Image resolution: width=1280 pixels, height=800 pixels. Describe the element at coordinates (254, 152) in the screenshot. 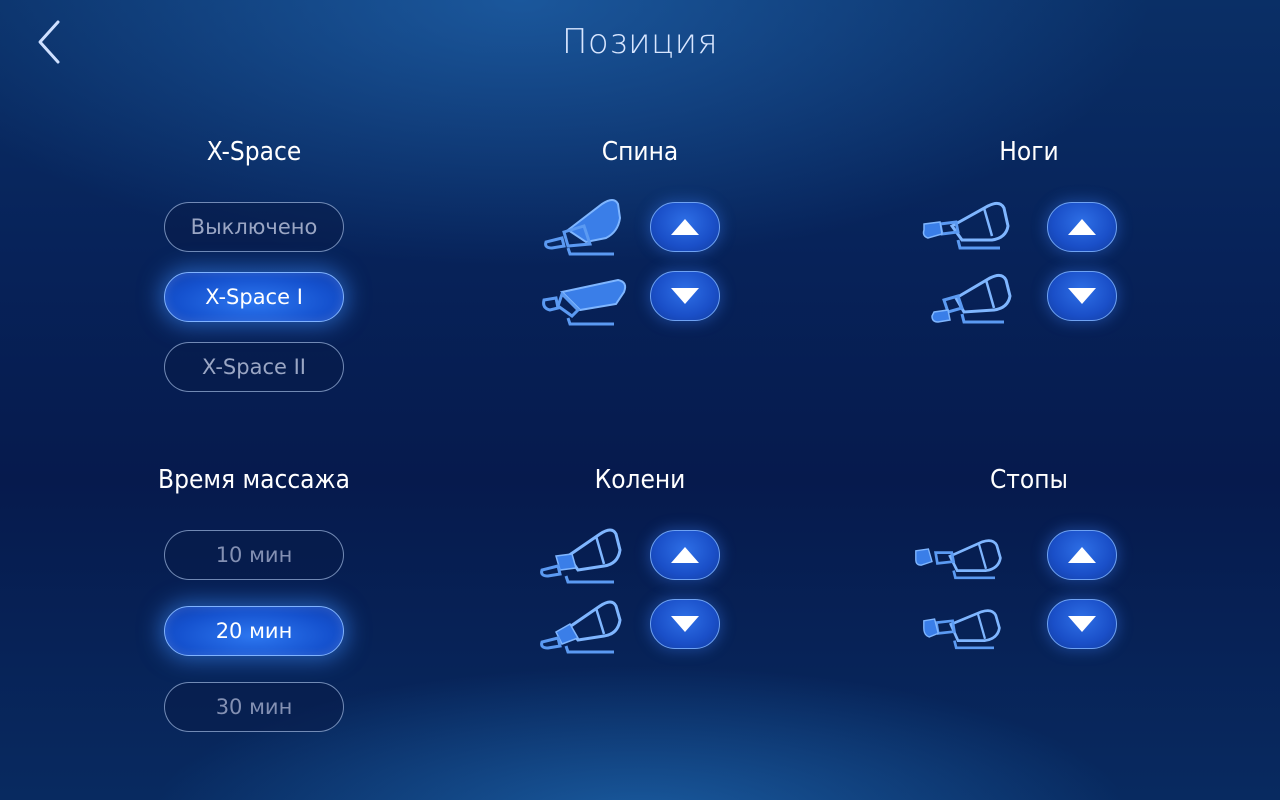

I see `xspace-title: X-Space` at that location.